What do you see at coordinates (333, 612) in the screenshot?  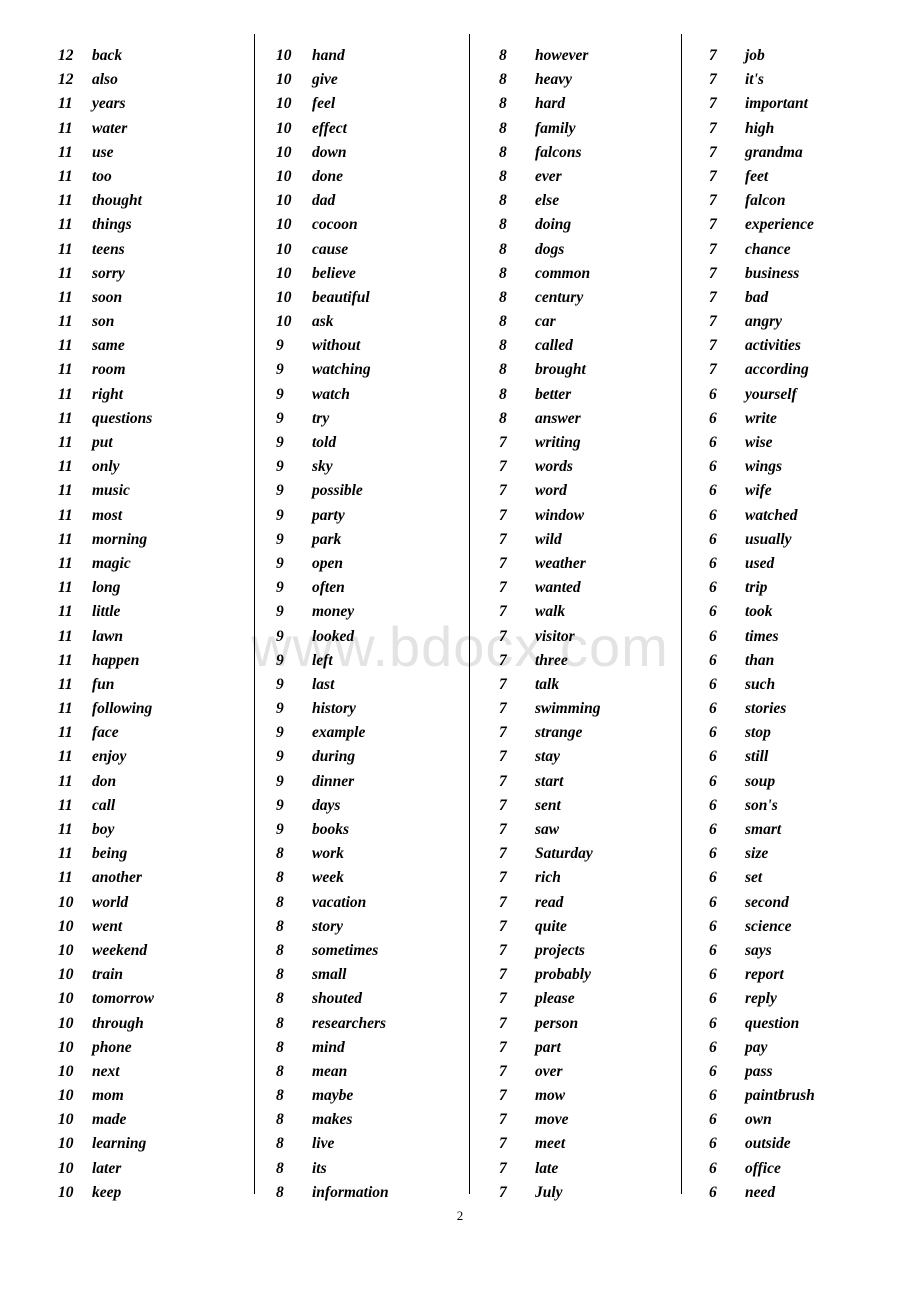 I see `word-label: money` at bounding box center [333, 612].